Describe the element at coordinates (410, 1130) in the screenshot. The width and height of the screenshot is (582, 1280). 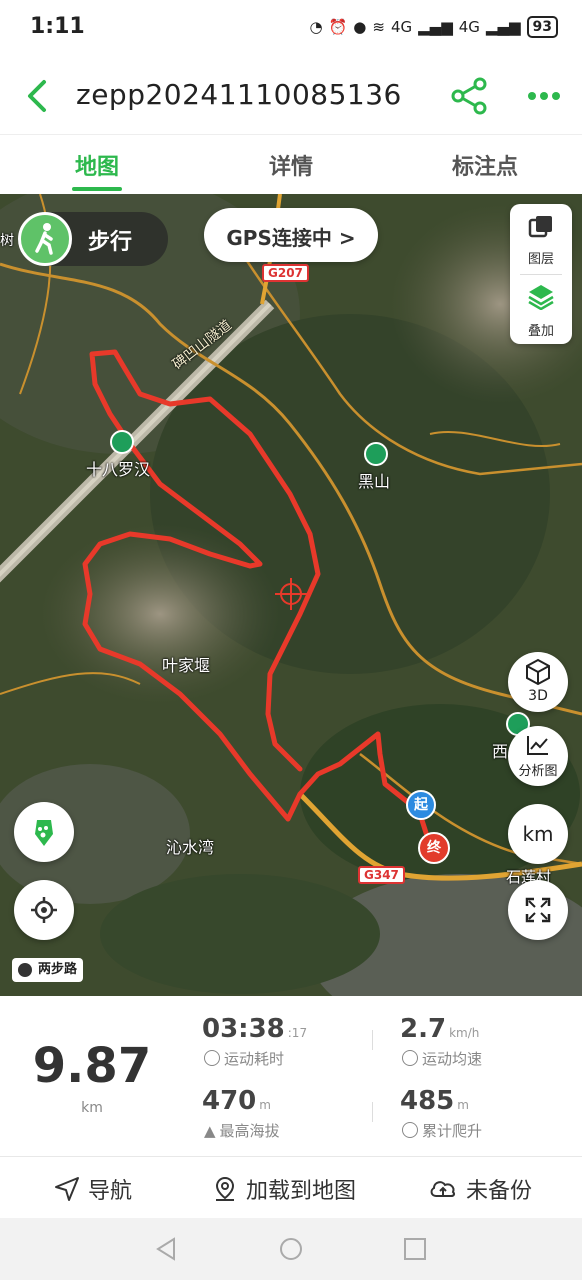
I see `climb-icon` at that location.